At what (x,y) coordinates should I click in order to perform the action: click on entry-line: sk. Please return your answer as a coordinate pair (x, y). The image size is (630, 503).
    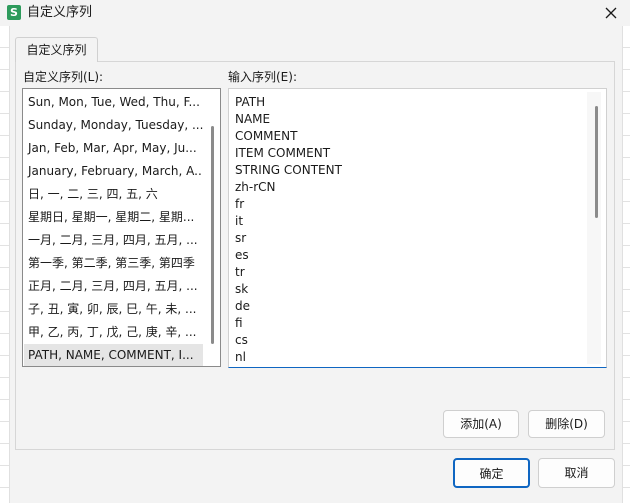
    Looking at the image, I should click on (242, 289).